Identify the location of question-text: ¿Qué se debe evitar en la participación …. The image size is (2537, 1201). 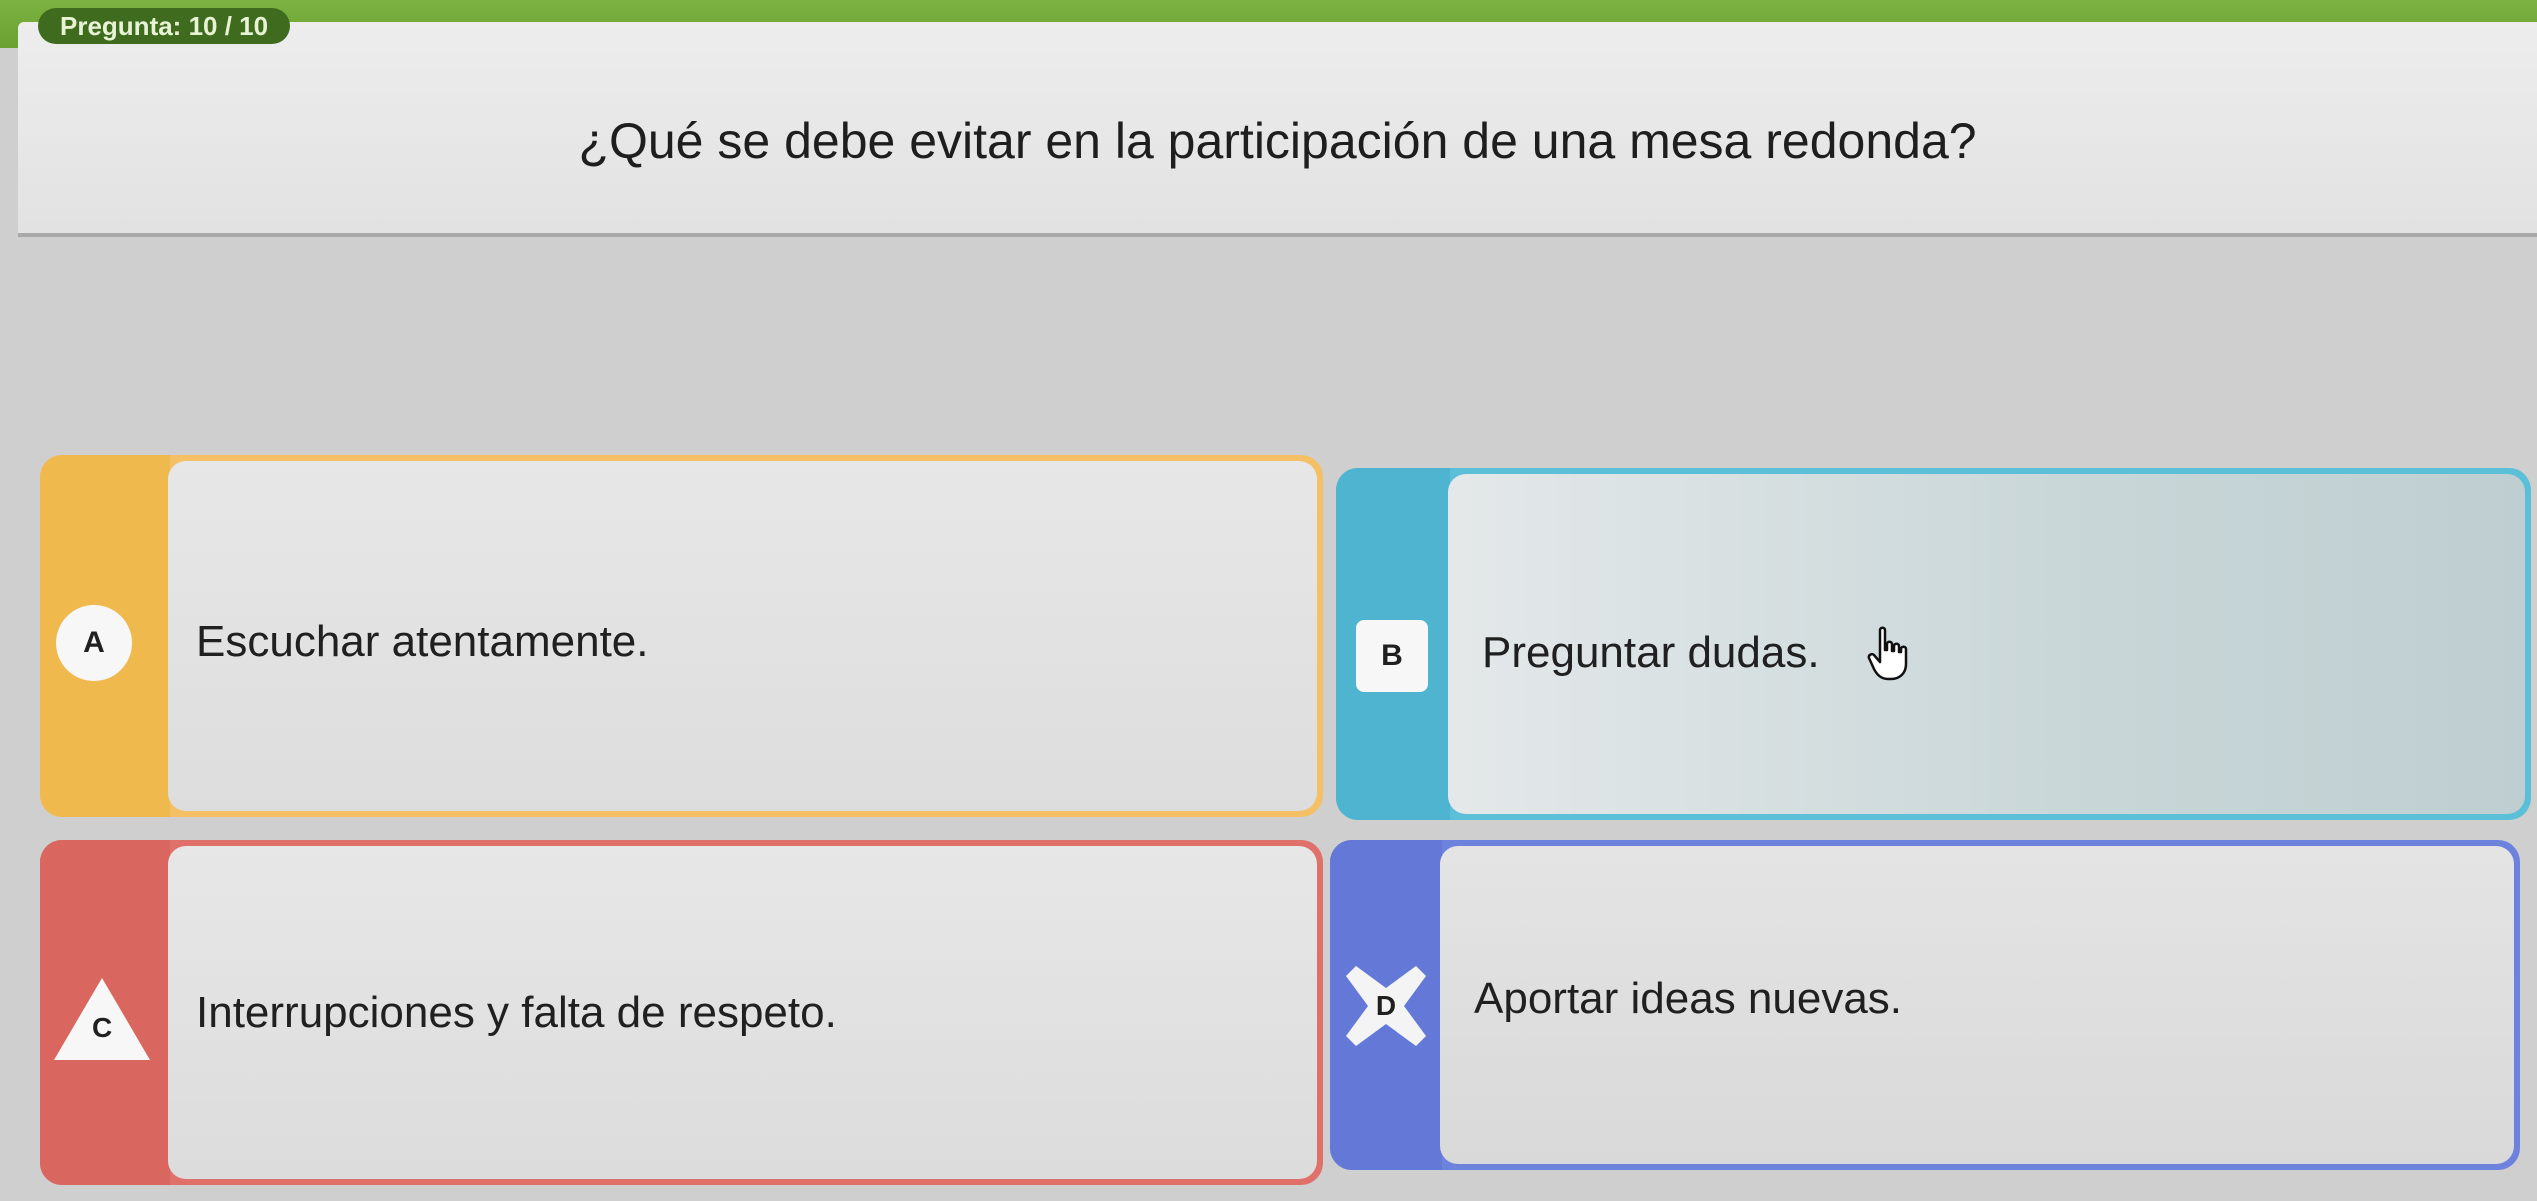
(1277, 141).